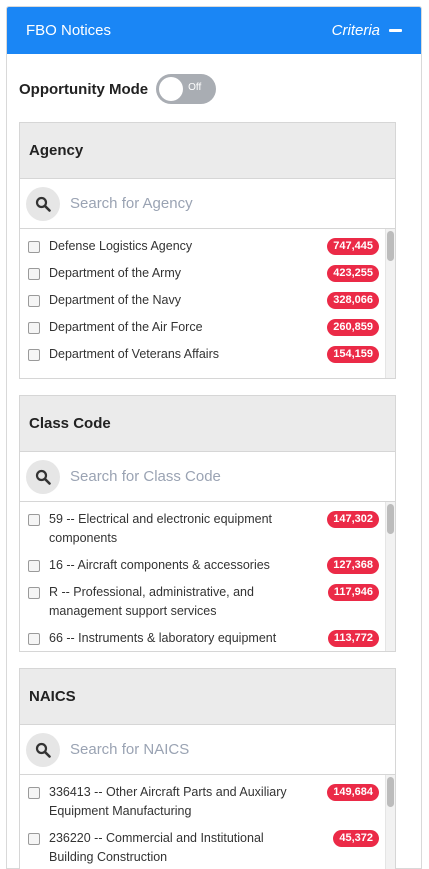 This screenshot has height=869, width=429. I want to click on list-item: Department of the Navy 328,066, so click(207, 304).